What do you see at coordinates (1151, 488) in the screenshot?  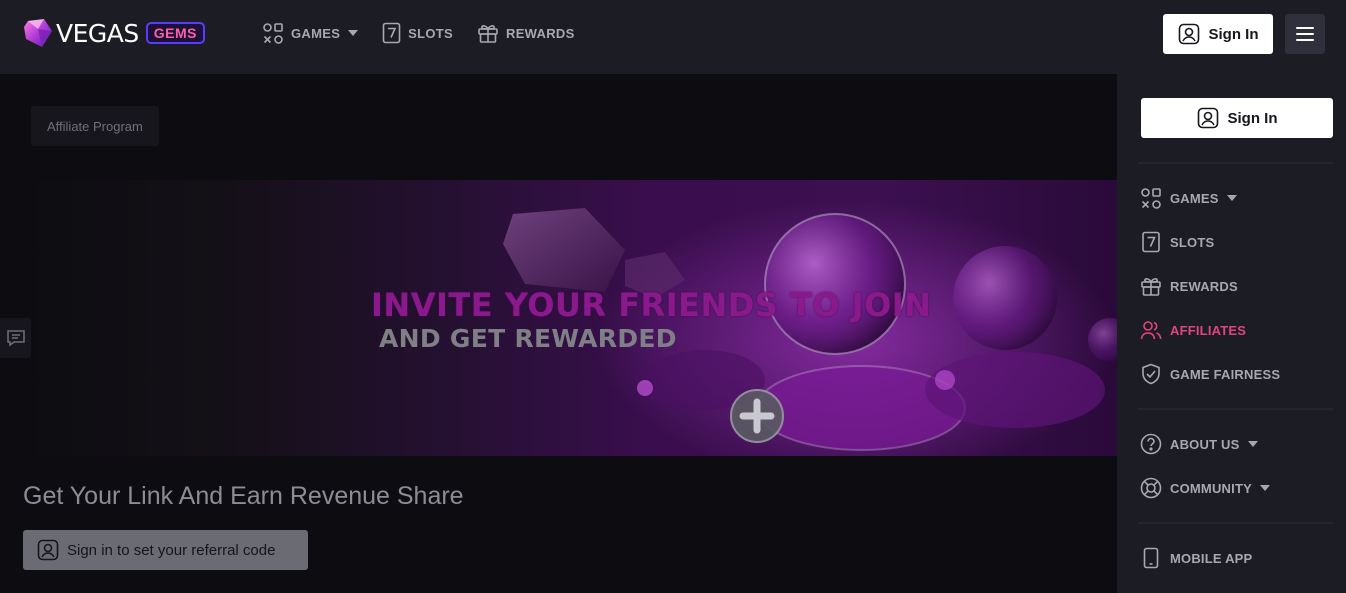 I see `lifebuoy-icon` at bounding box center [1151, 488].